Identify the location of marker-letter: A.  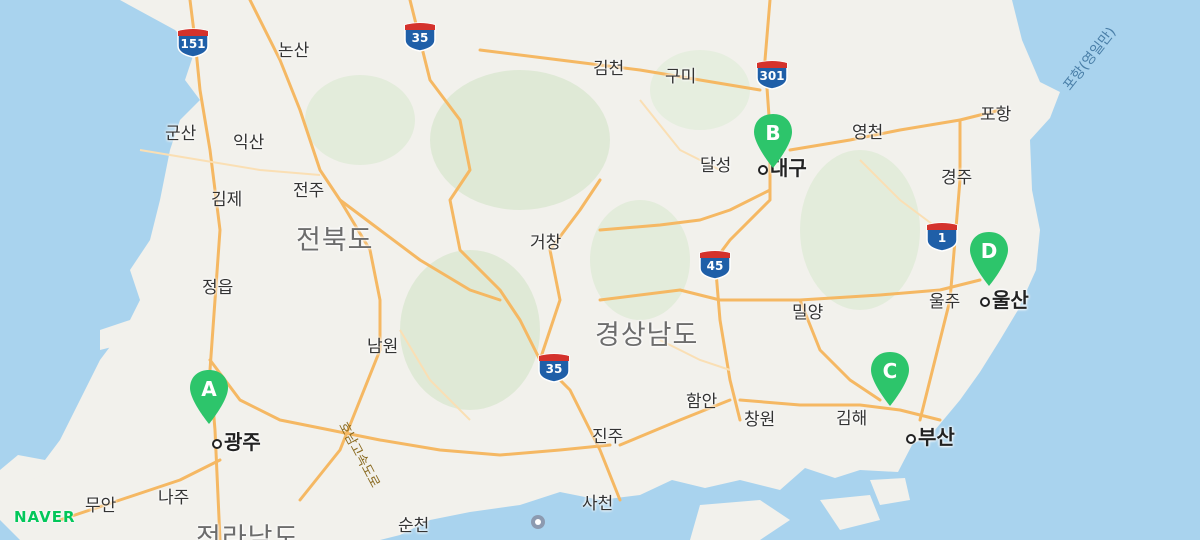
(209, 389).